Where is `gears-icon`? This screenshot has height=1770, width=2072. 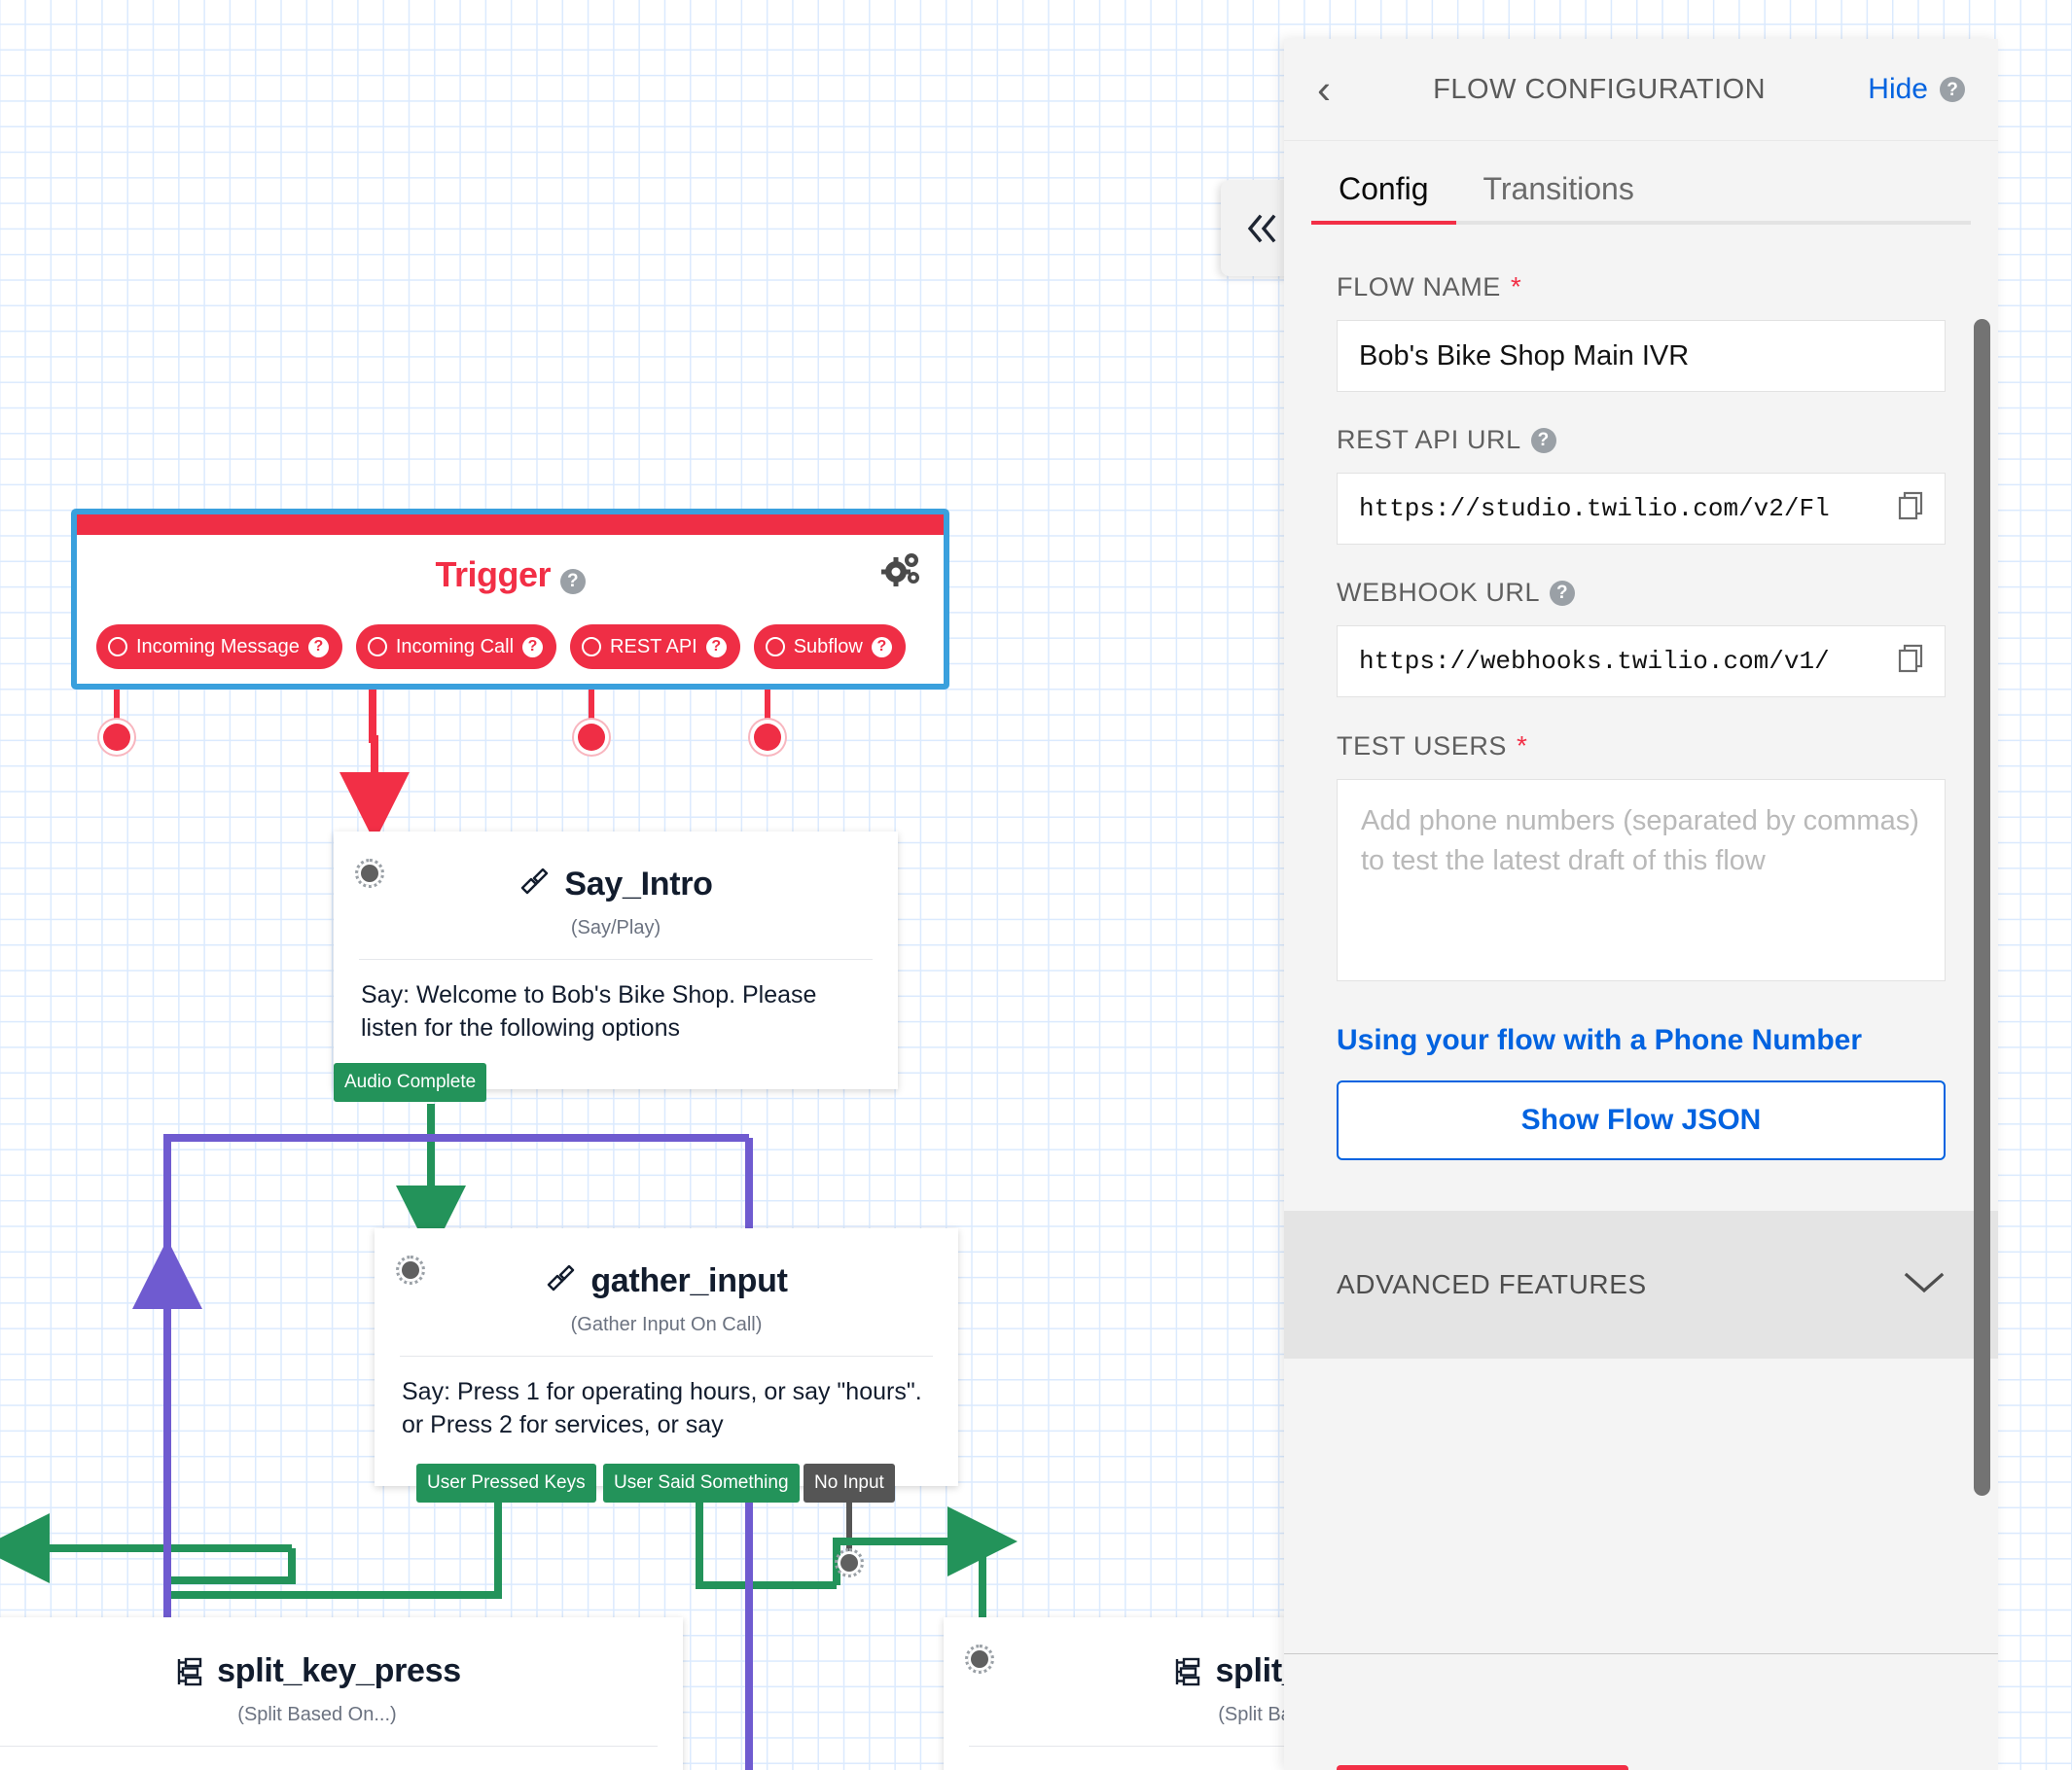 gears-icon is located at coordinates (902, 572).